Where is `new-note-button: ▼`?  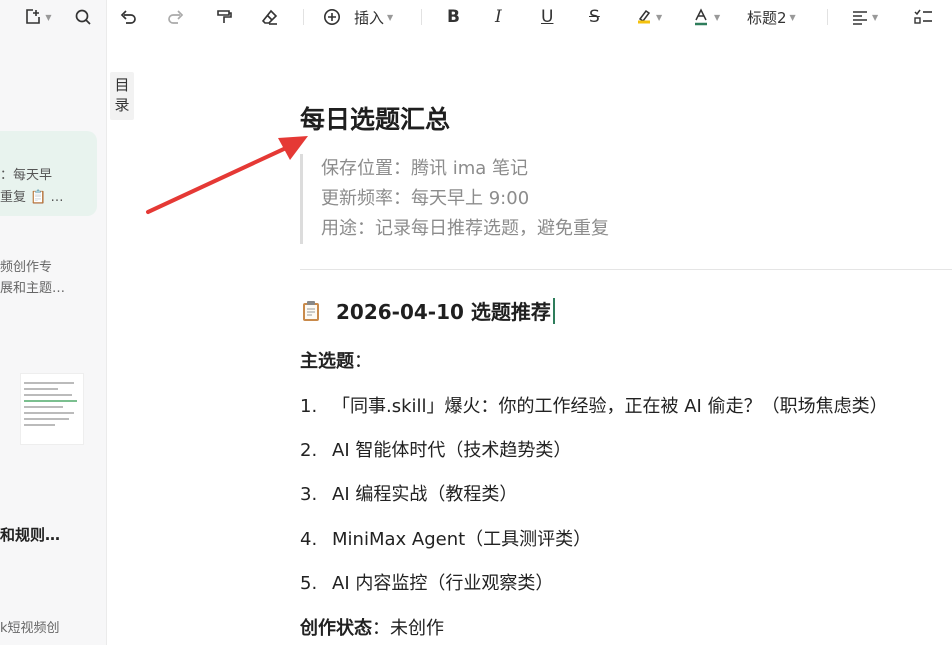
new-note-button: ▼ is located at coordinates (38, 17).